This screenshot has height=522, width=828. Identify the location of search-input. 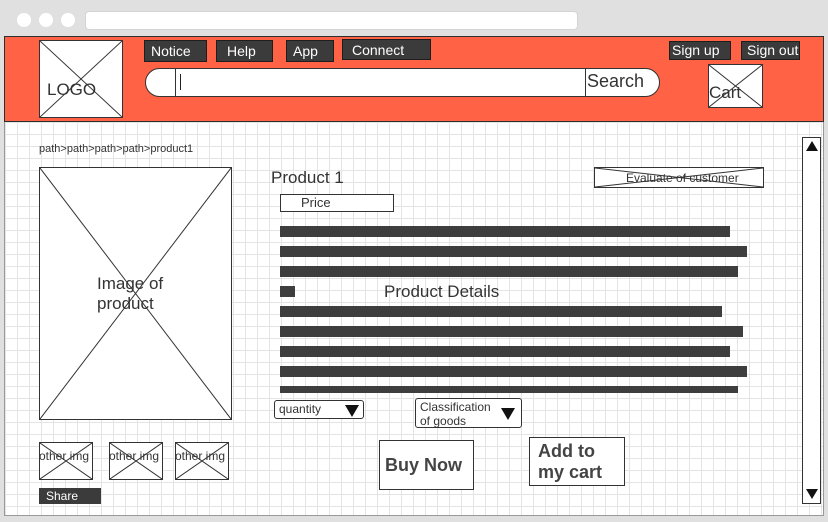
(380, 82).